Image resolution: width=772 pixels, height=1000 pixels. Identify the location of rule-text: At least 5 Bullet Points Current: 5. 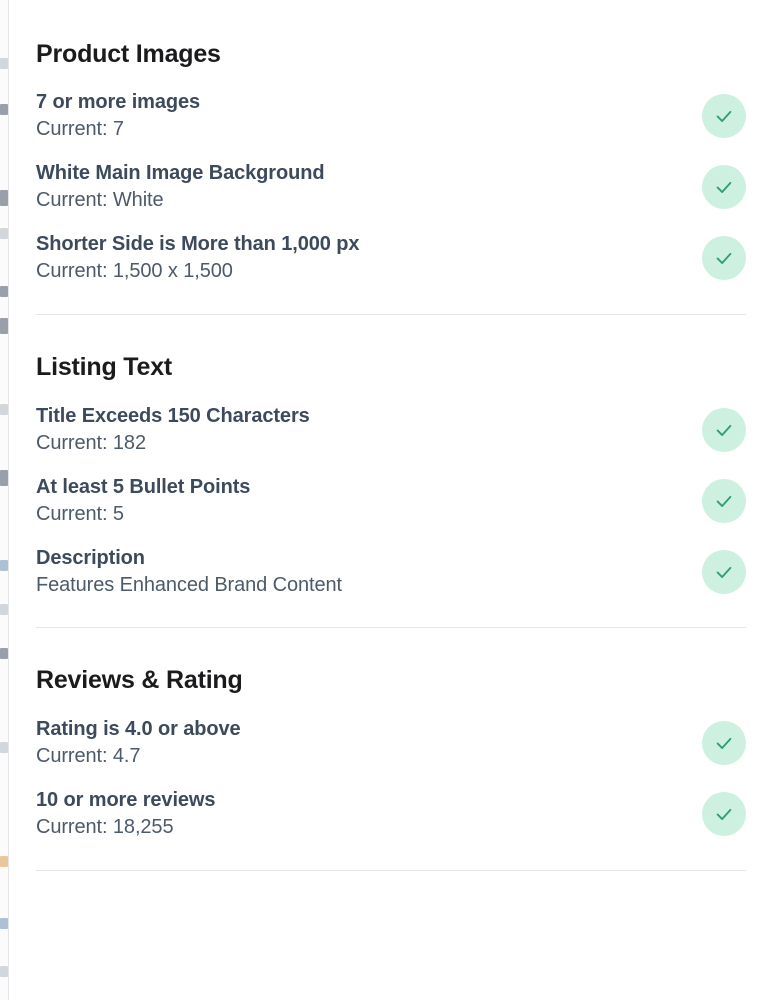
(143, 501).